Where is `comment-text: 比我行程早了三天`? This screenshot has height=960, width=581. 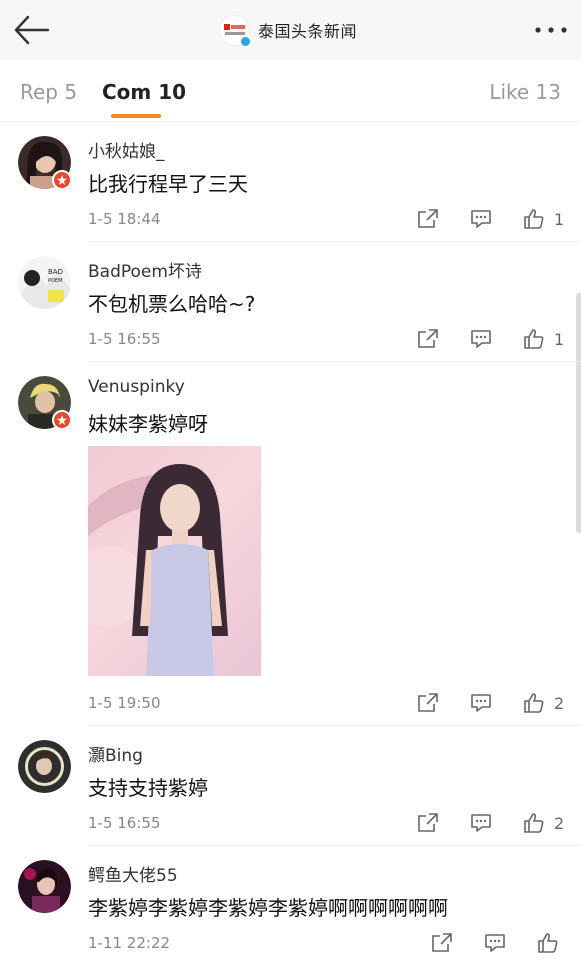 comment-text: 比我行程早了三天 is located at coordinates (168, 184).